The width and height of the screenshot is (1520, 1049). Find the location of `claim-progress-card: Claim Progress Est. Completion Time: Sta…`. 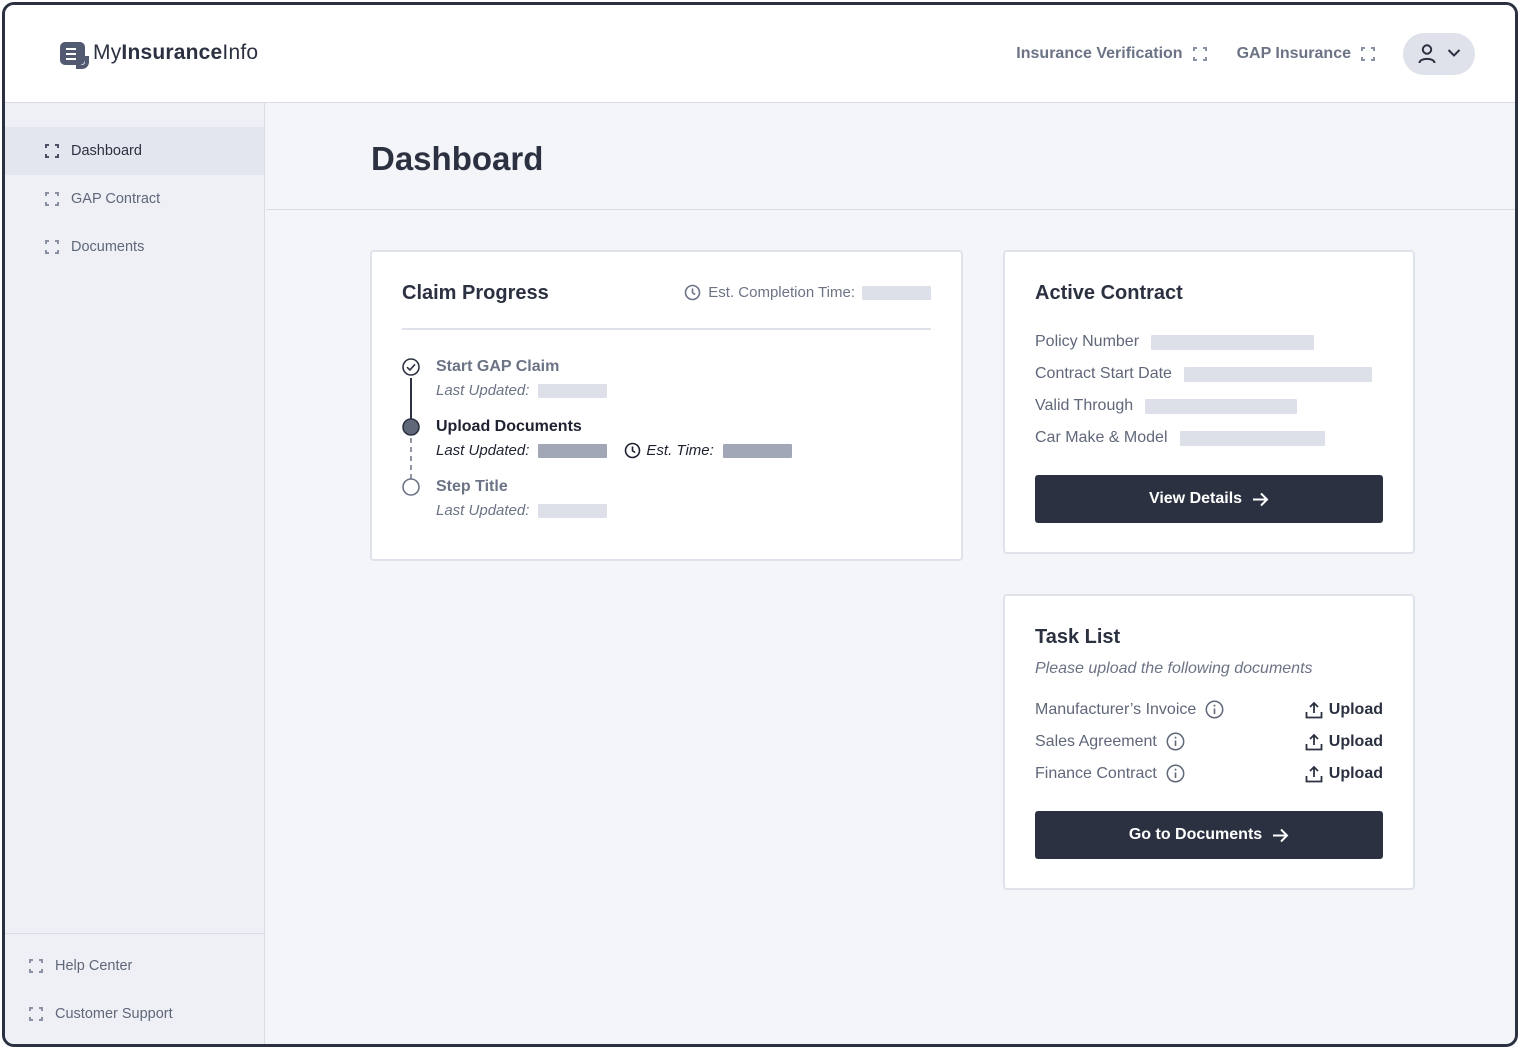

claim-progress-card: Claim Progress Est. Completion Time: Sta… is located at coordinates (666, 405).